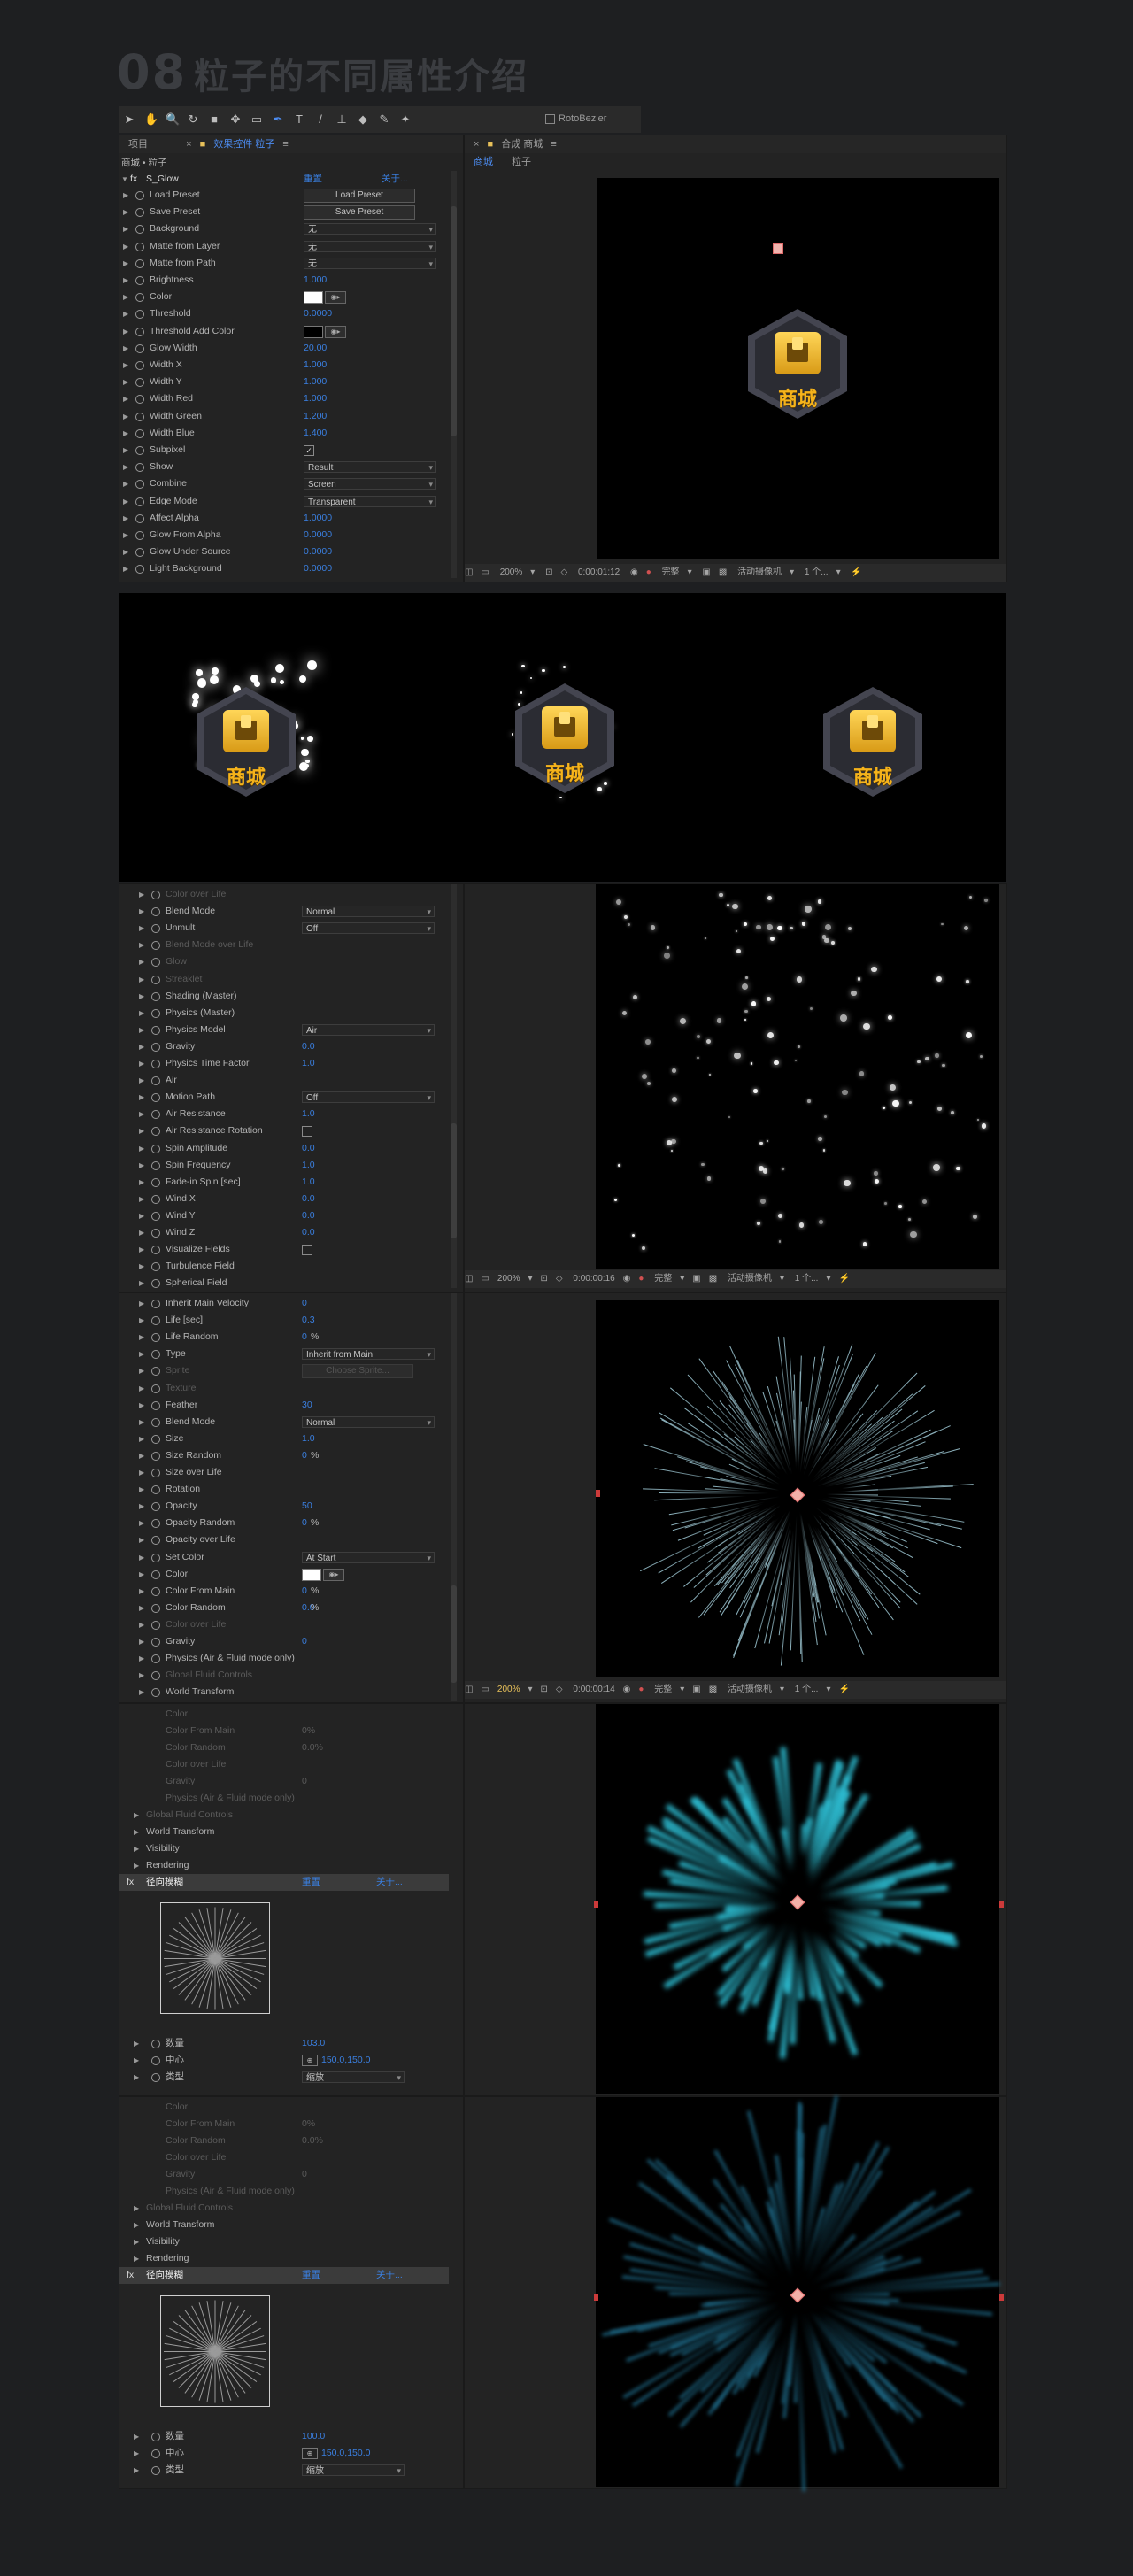 This screenshot has width=1133, height=2576. Describe the element at coordinates (284, 1097) in the screenshot. I see `property-row: ▶ Motion Path Off` at that location.